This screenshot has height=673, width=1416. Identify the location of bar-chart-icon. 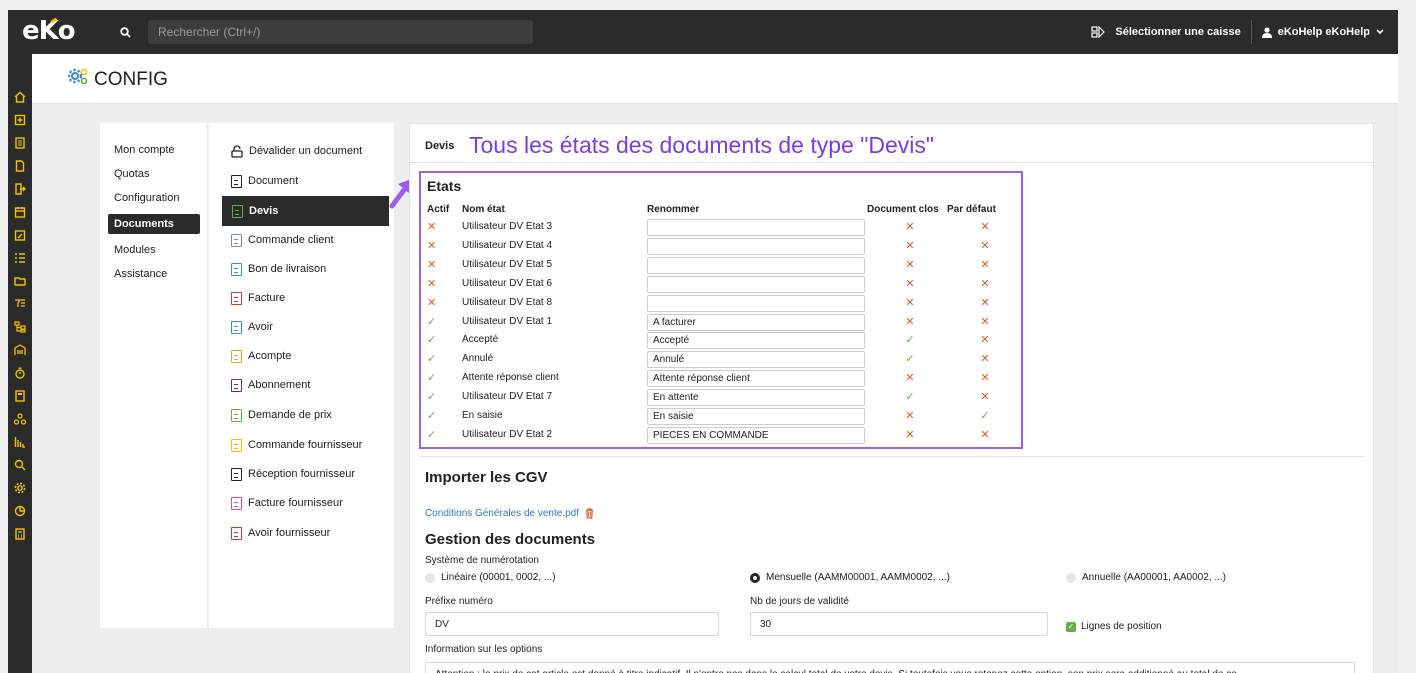
(20, 442).